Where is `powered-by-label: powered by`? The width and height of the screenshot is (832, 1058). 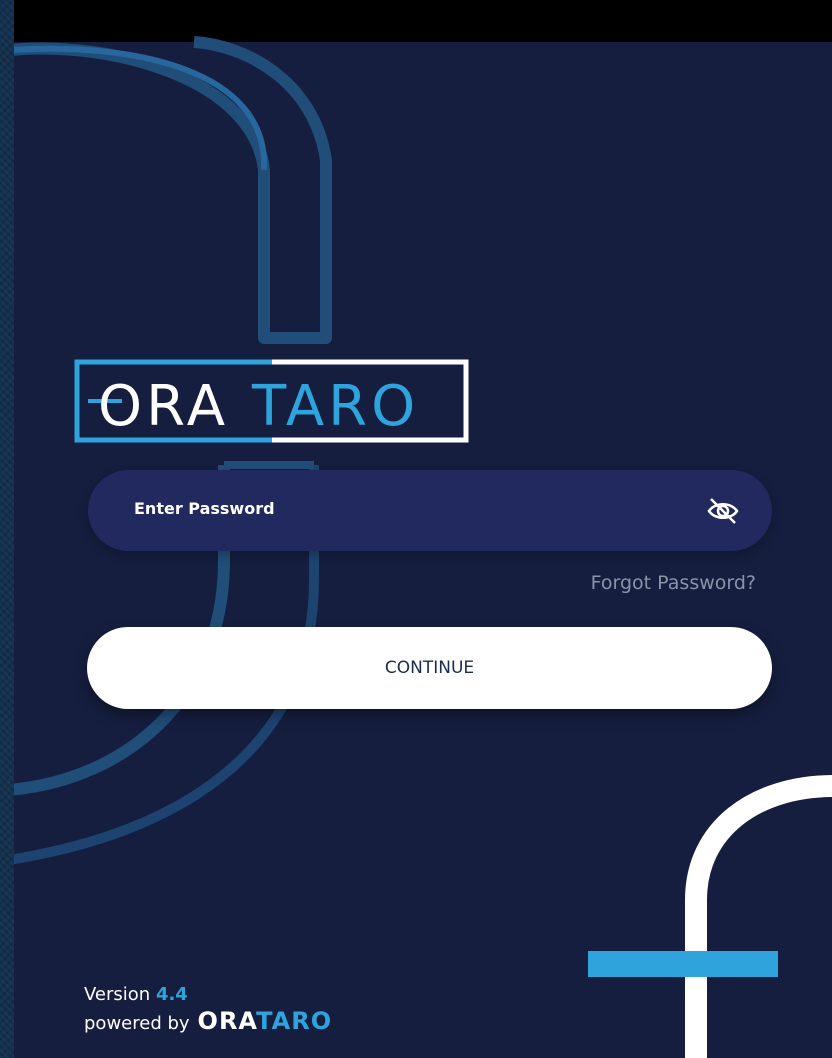
powered-by-label: powered by is located at coordinates (137, 1023).